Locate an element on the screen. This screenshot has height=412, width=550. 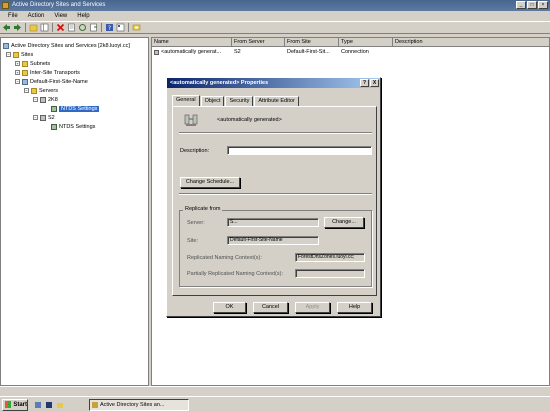
forward-arrow-icon is located at coordinates (17, 27).